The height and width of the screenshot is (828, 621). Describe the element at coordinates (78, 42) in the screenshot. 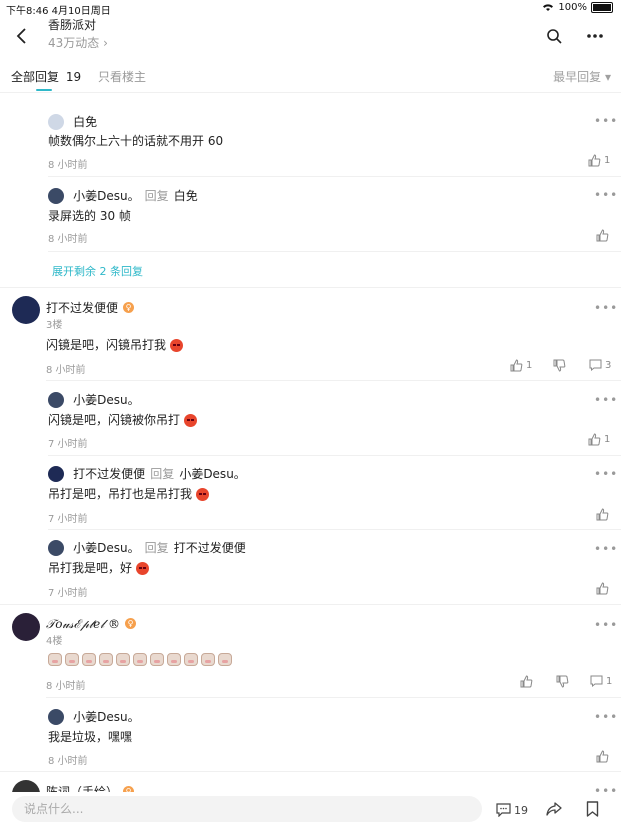

I see `page-subtitle-link: 43万动态 ›` at that location.